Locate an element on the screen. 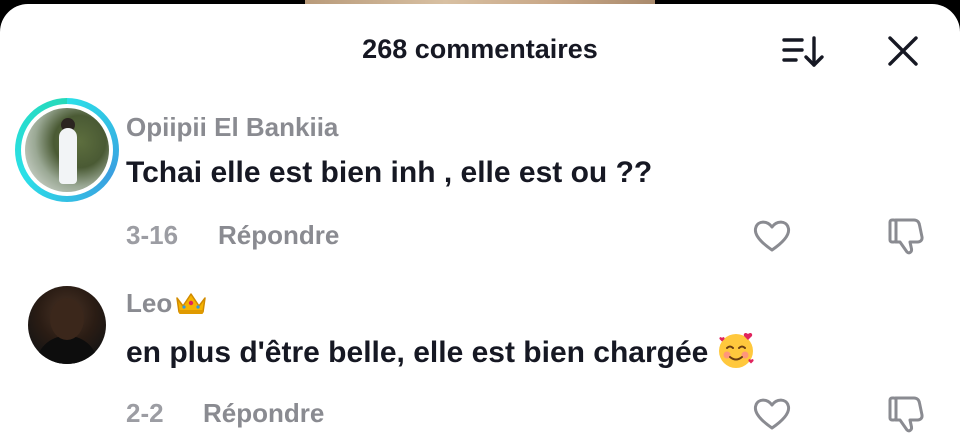 The height and width of the screenshot is (446, 960). comment-date: 2-2 is located at coordinates (145, 413).